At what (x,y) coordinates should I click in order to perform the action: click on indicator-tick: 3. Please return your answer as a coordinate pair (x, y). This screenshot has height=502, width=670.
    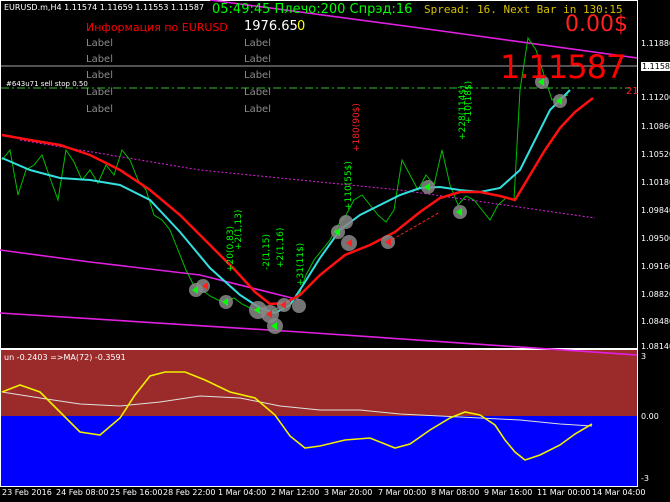
    Looking at the image, I should click on (644, 356).